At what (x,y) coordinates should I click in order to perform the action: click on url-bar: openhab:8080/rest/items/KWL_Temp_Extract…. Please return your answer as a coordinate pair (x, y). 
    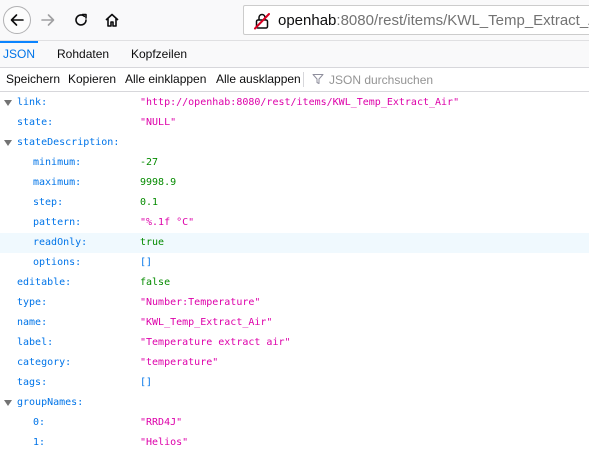
    Looking at the image, I should click on (416, 20).